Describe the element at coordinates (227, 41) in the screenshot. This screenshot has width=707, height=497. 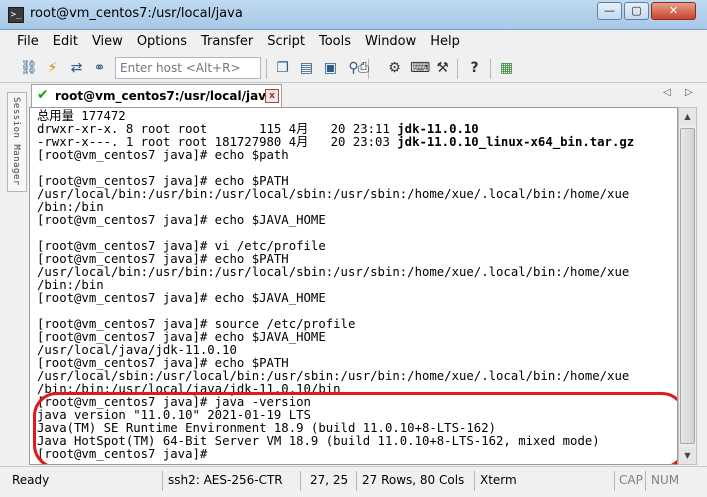
I see `menu-transfer: Transfer` at that location.